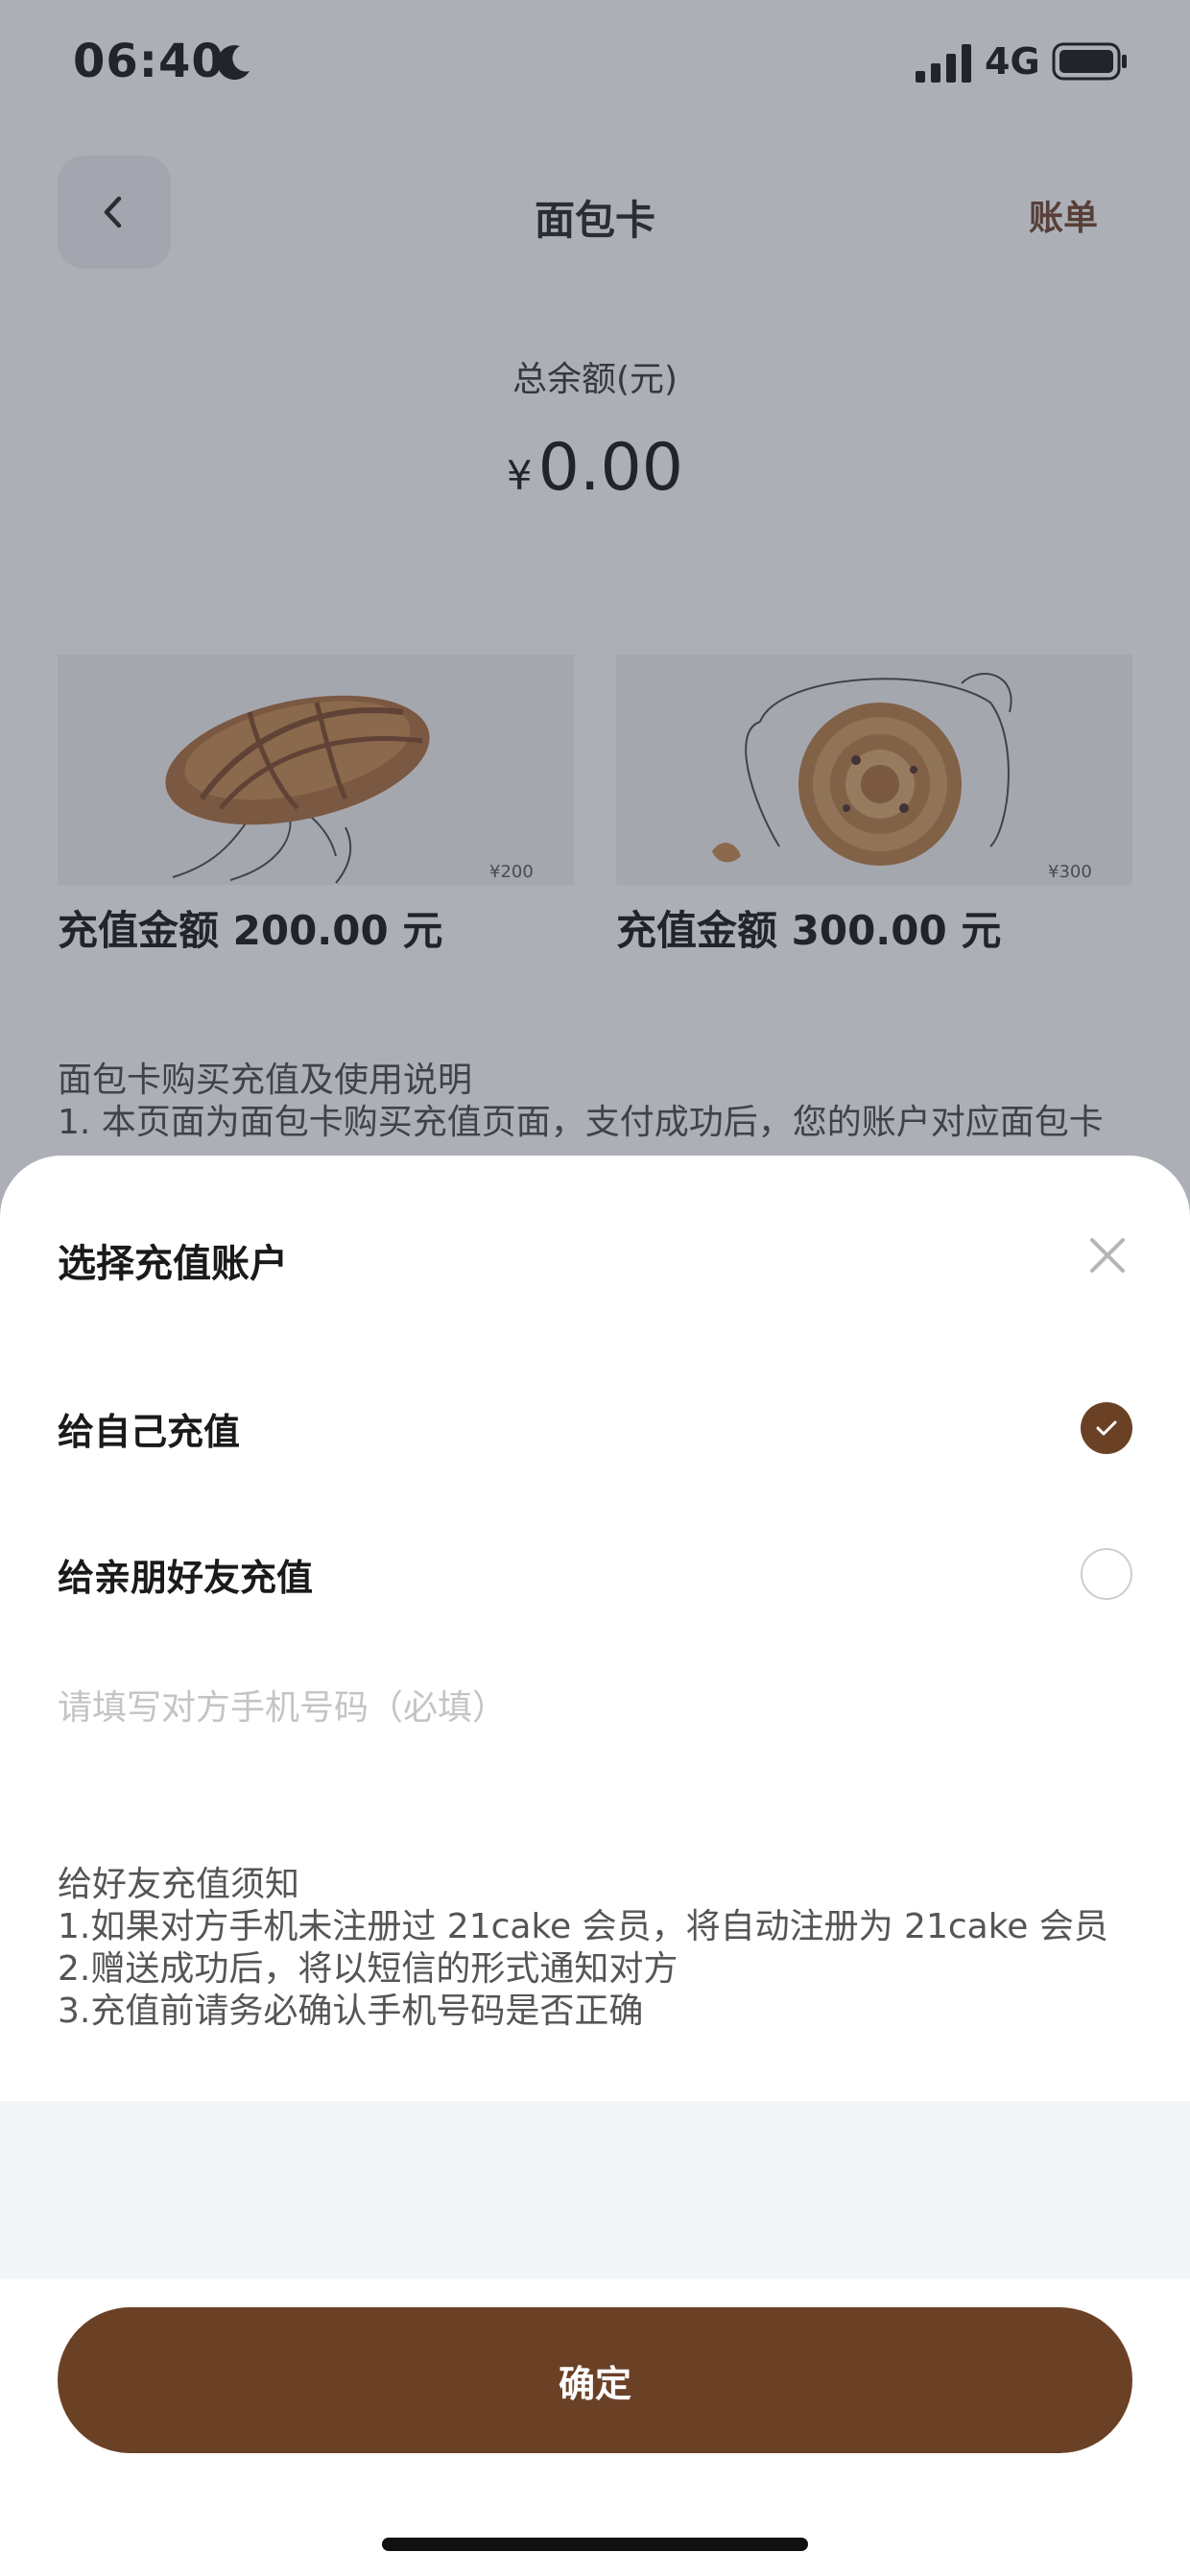 Image resolution: width=1190 pixels, height=2576 pixels. What do you see at coordinates (179, 1884) in the screenshot?
I see `notice-title: 给好友充值须知` at bounding box center [179, 1884].